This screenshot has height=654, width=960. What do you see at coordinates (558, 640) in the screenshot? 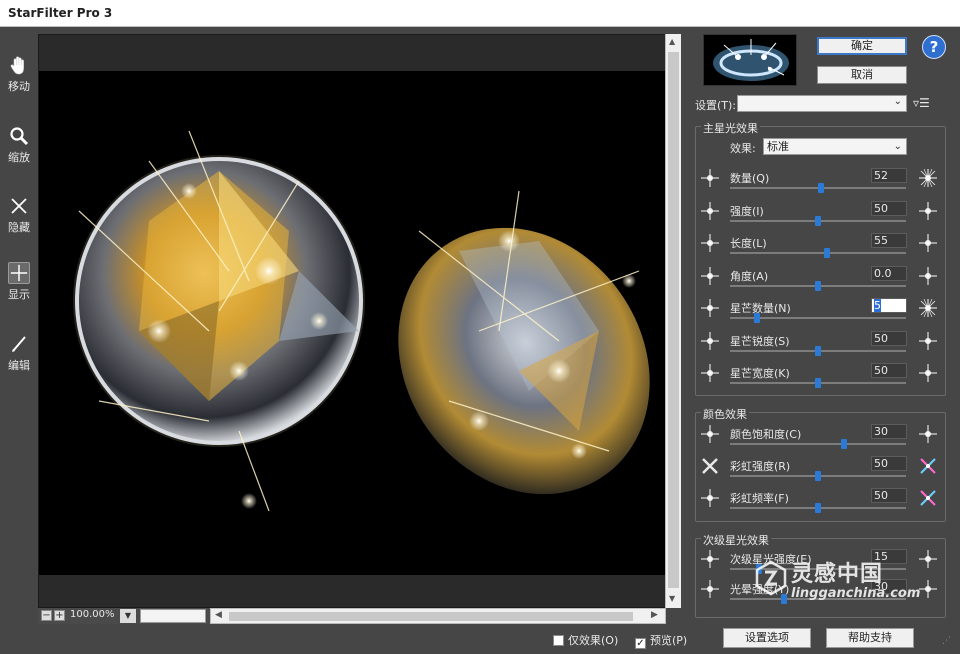
I see `effect-only-box` at bounding box center [558, 640].